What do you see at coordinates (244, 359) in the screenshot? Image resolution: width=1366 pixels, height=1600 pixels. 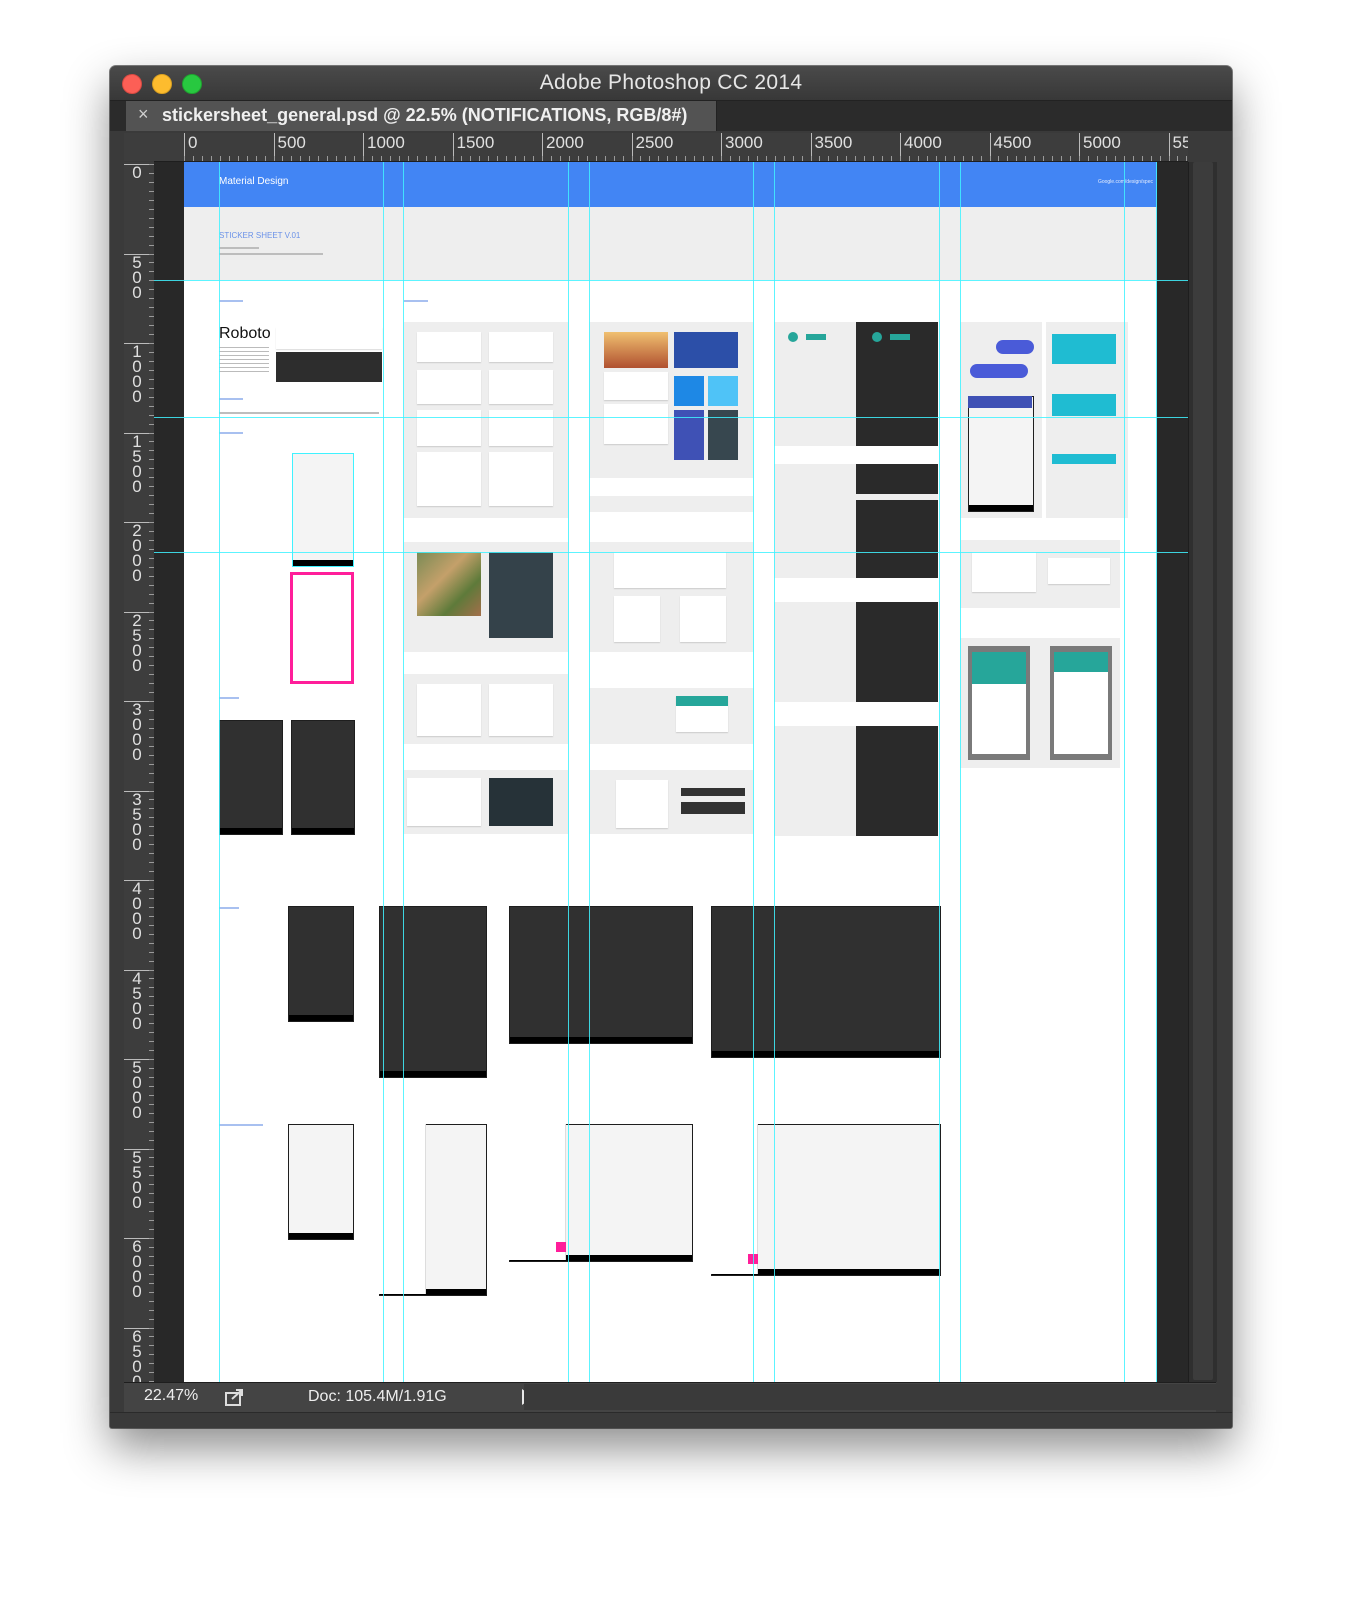 I see `type-scale-list` at bounding box center [244, 359].